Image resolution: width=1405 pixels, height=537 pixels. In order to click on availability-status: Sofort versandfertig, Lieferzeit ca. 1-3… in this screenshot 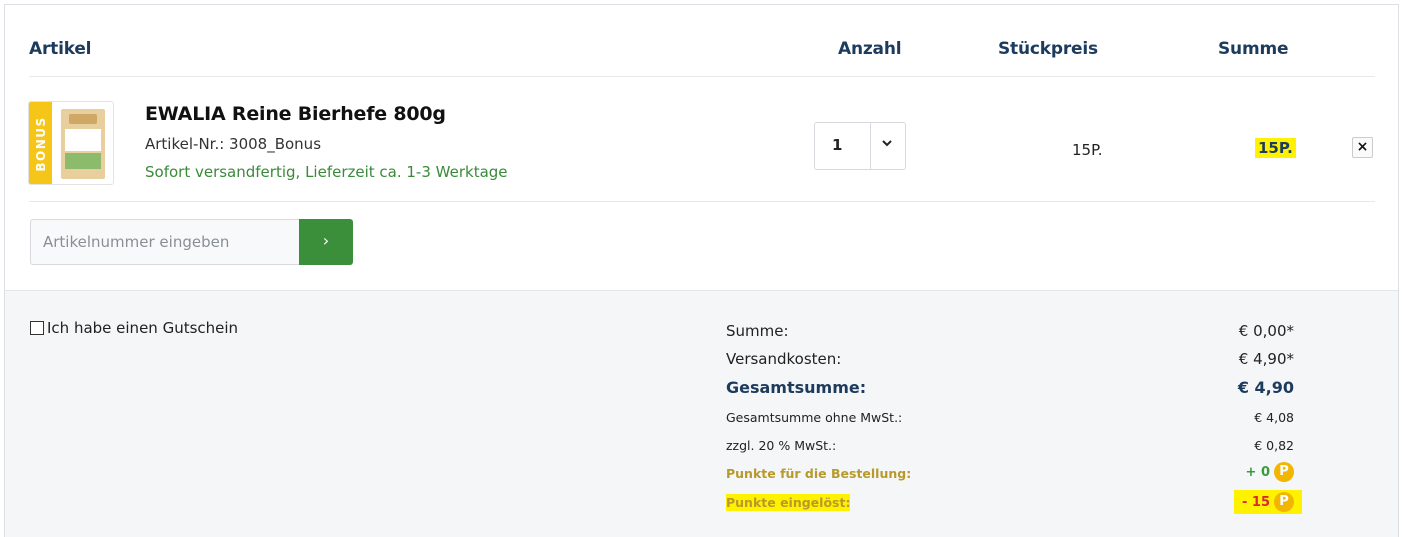, I will do `click(326, 172)`.